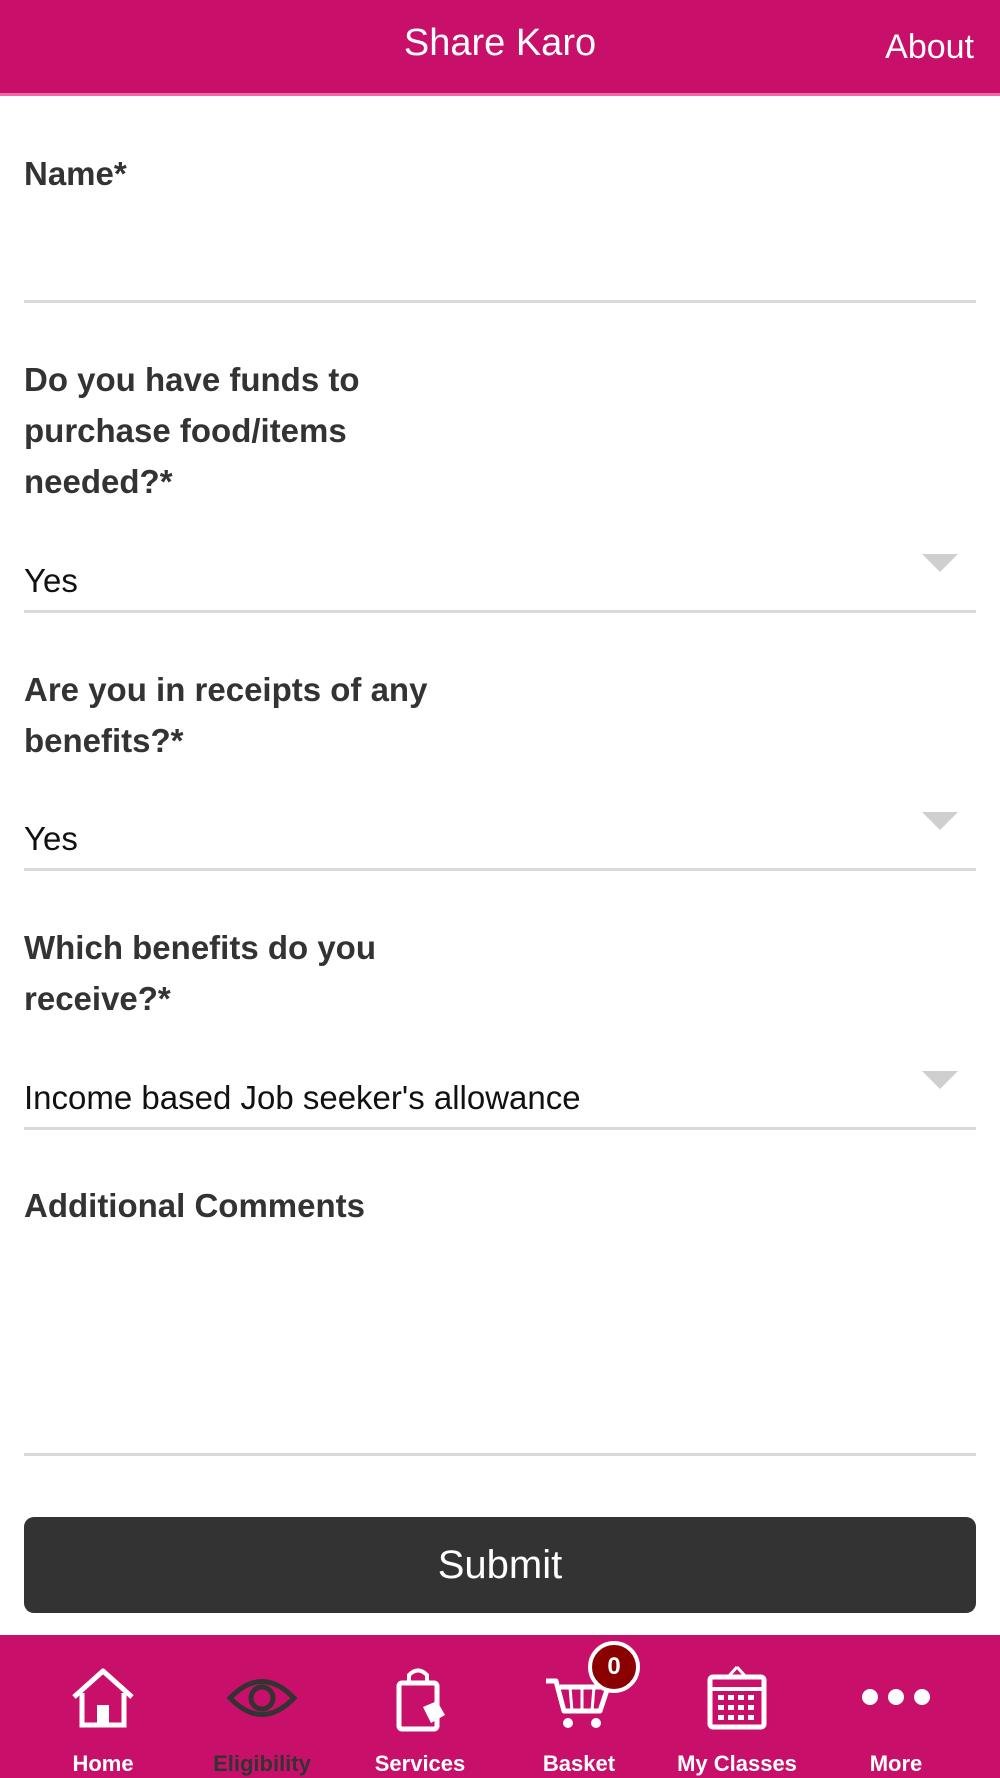  What do you see at coordinates (103, 1698) in the screenshot?
I see `home-icon` at bounding box center [103, 1698].